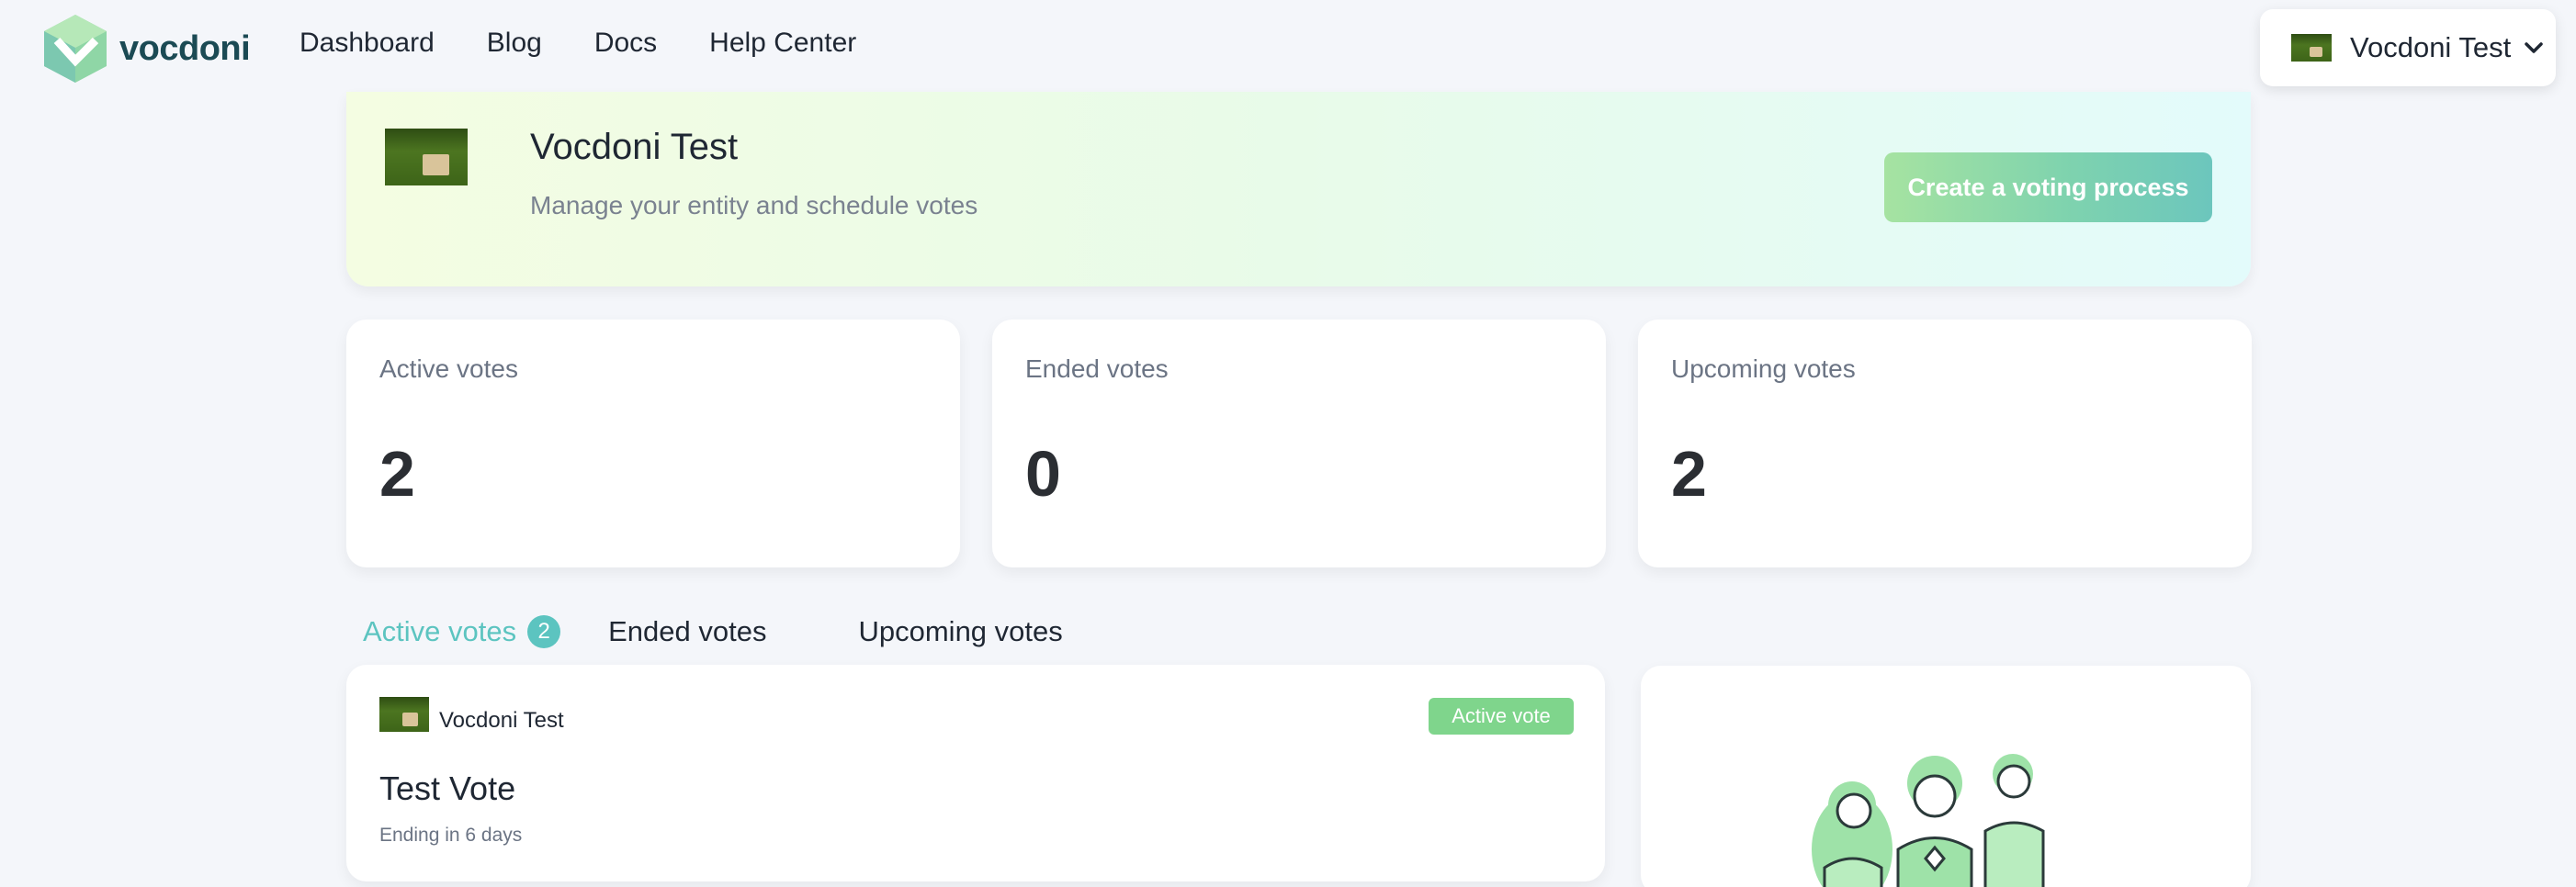  I want to click on nav-blog: Blog, so click(514, 44).